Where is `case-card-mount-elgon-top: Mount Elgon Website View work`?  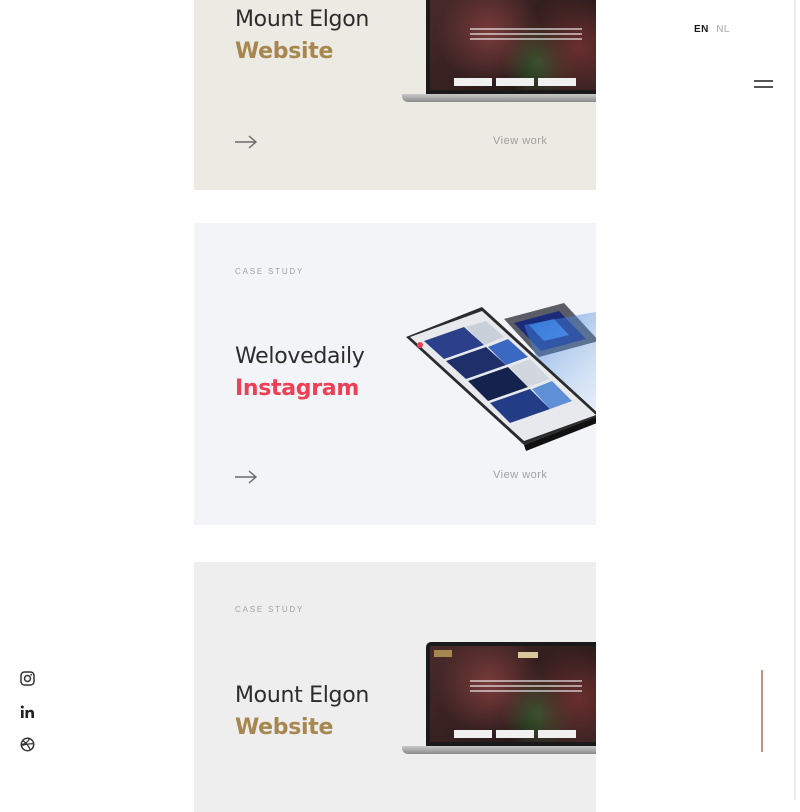 case-card-mount-elgon-top: Mount Elgon Website View work is located at coordinates (395, 95).